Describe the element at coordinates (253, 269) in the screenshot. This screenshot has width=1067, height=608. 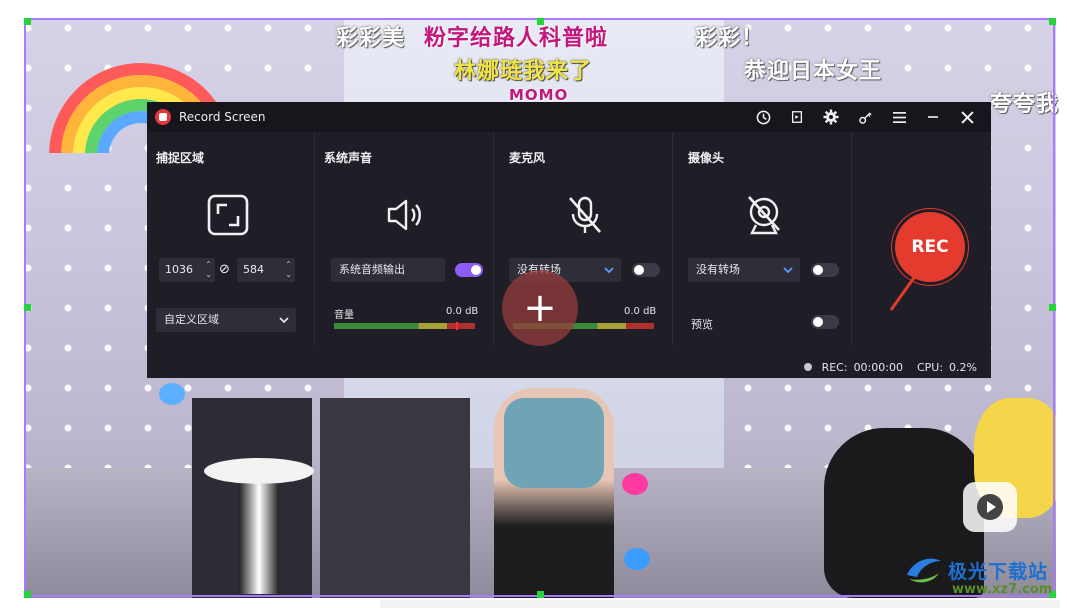
I see `height-value: 584` at that location.